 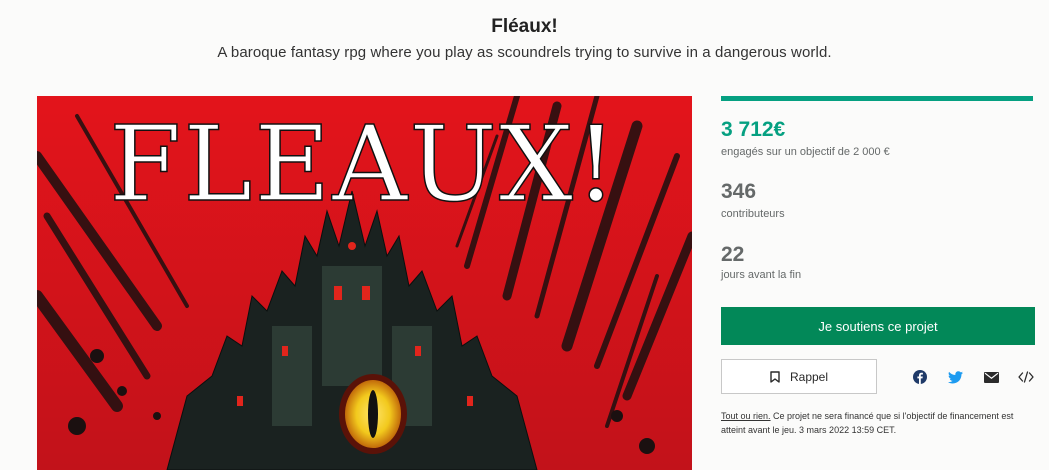 I want to click on backers-label: contributeurs, so click(x=753, y=214).